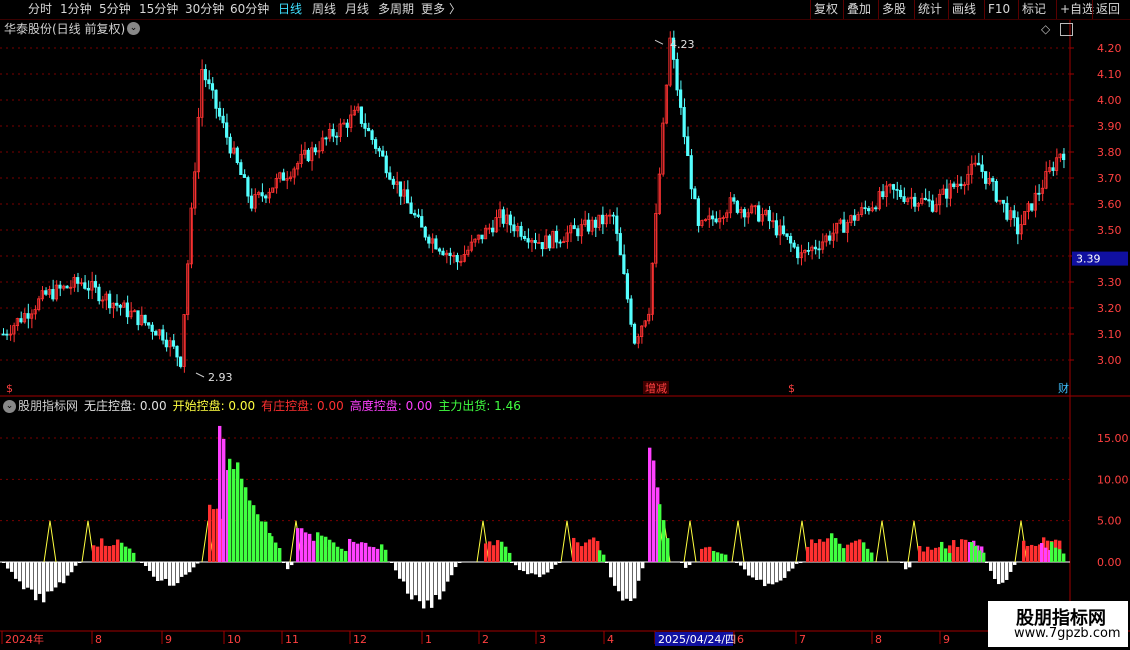 This screenshot has height=650, width=1130. I want to click on period-tab-1: 1分钟, so click(76, 9).